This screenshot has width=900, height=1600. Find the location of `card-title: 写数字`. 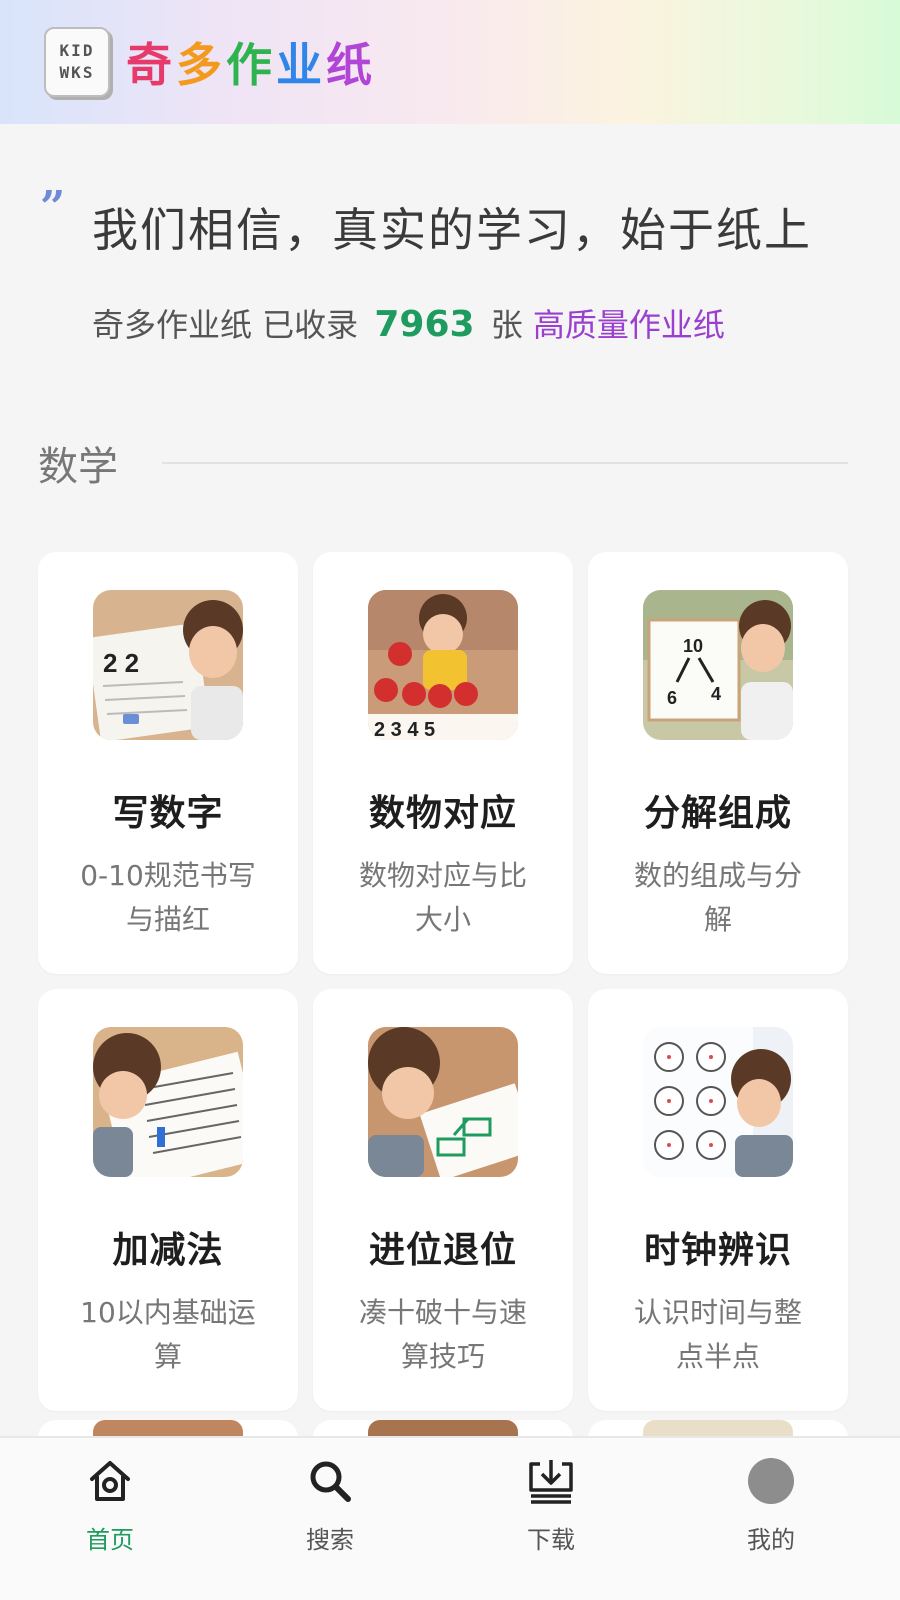

card-title: 写数字 is located at coordinates (168, 813).